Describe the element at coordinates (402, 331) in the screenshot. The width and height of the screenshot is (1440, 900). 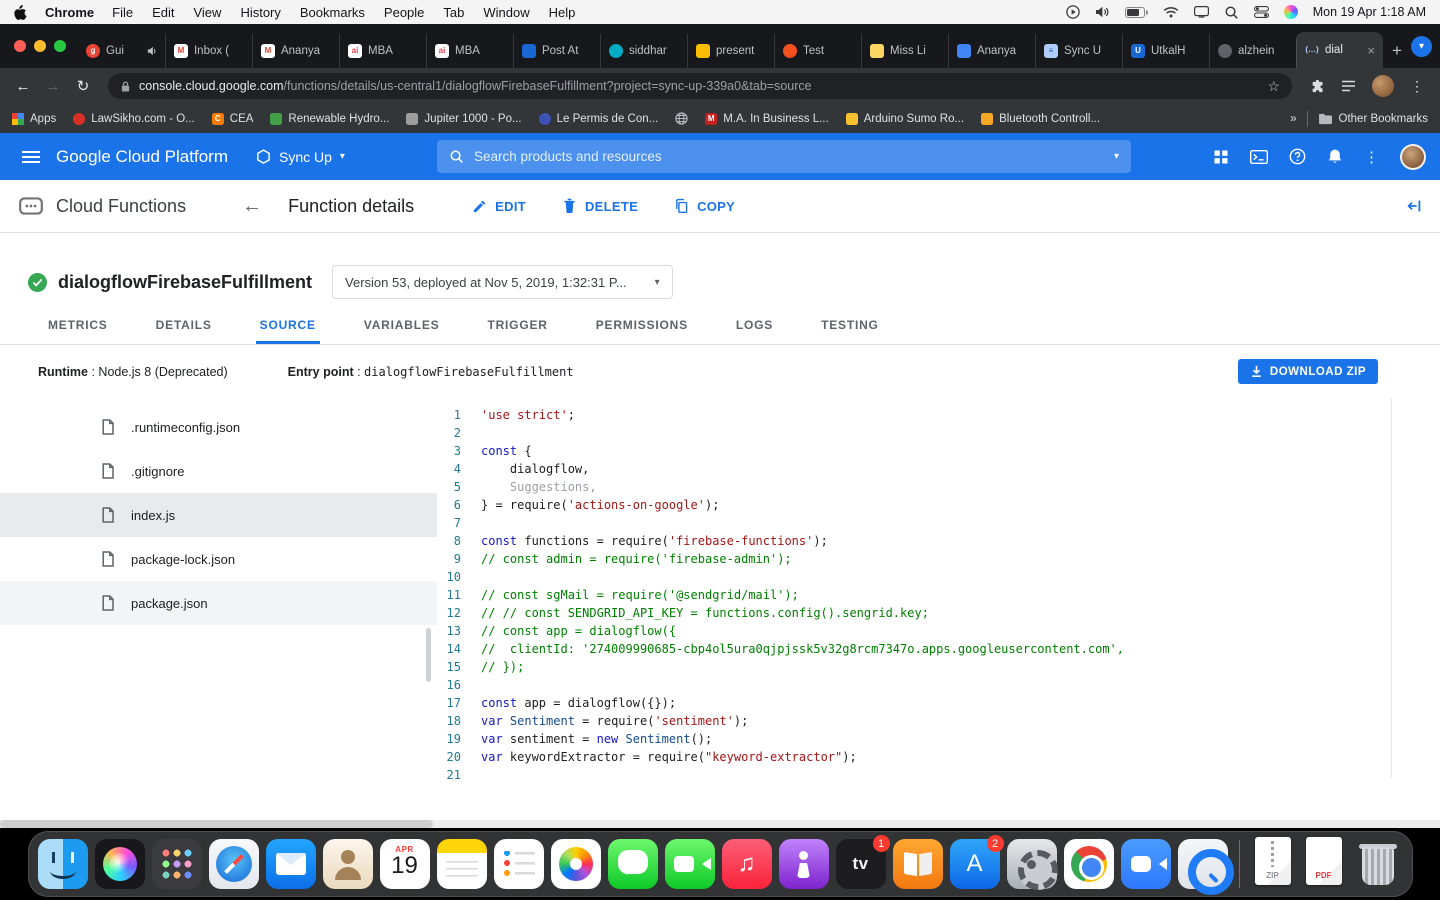
I see `tab-variables: VARIABLES` at that location.